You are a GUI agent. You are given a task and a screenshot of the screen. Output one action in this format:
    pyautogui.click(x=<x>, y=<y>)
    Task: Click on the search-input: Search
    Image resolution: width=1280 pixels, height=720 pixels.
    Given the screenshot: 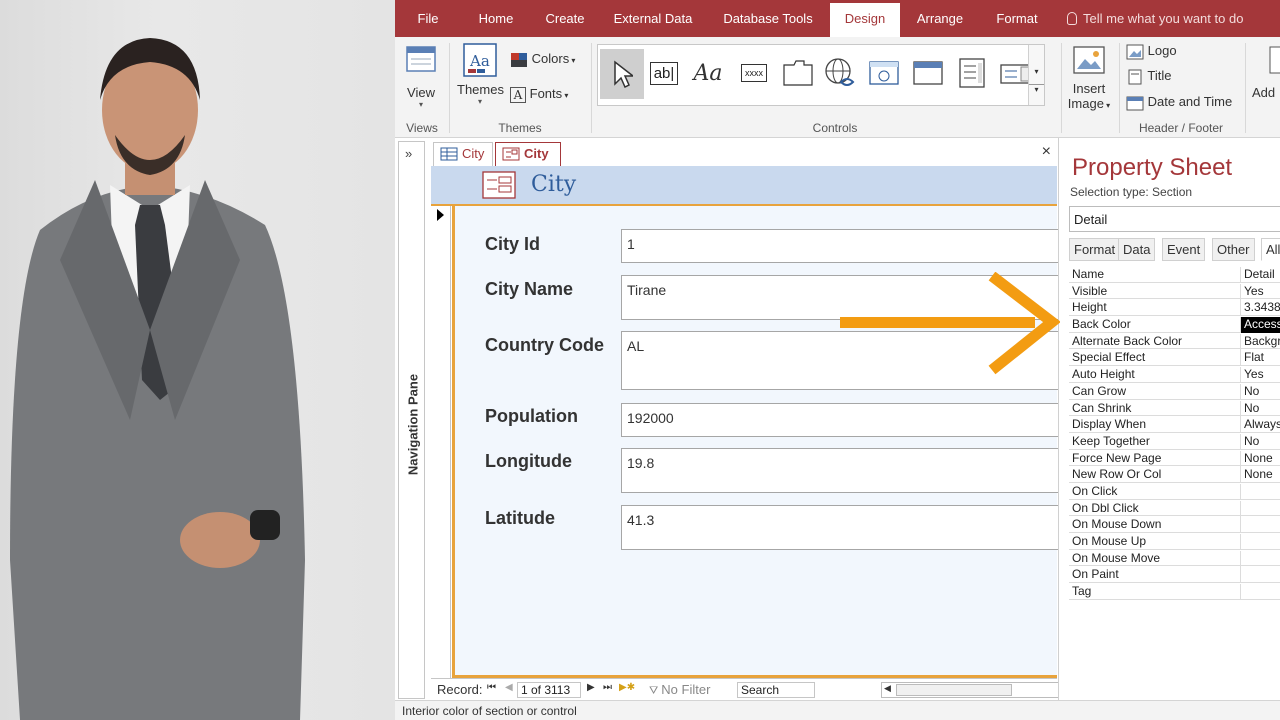 What is the action you would take?
    pyautogui.click(x=776, y=690)
    